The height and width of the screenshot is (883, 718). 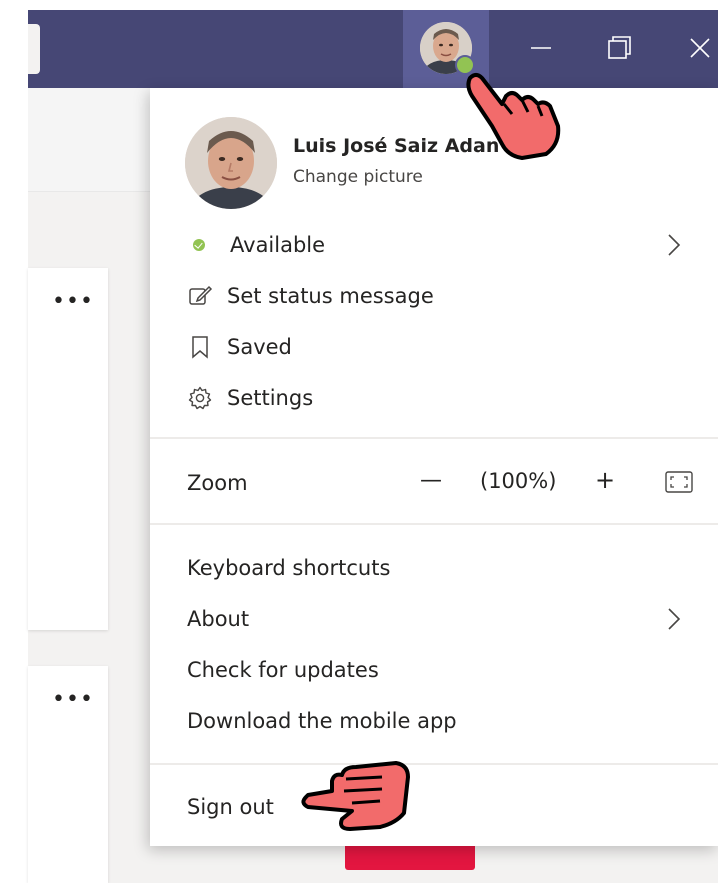 I want to click on check-for-updates-label: Check for updates, so click(x=283, y=670).